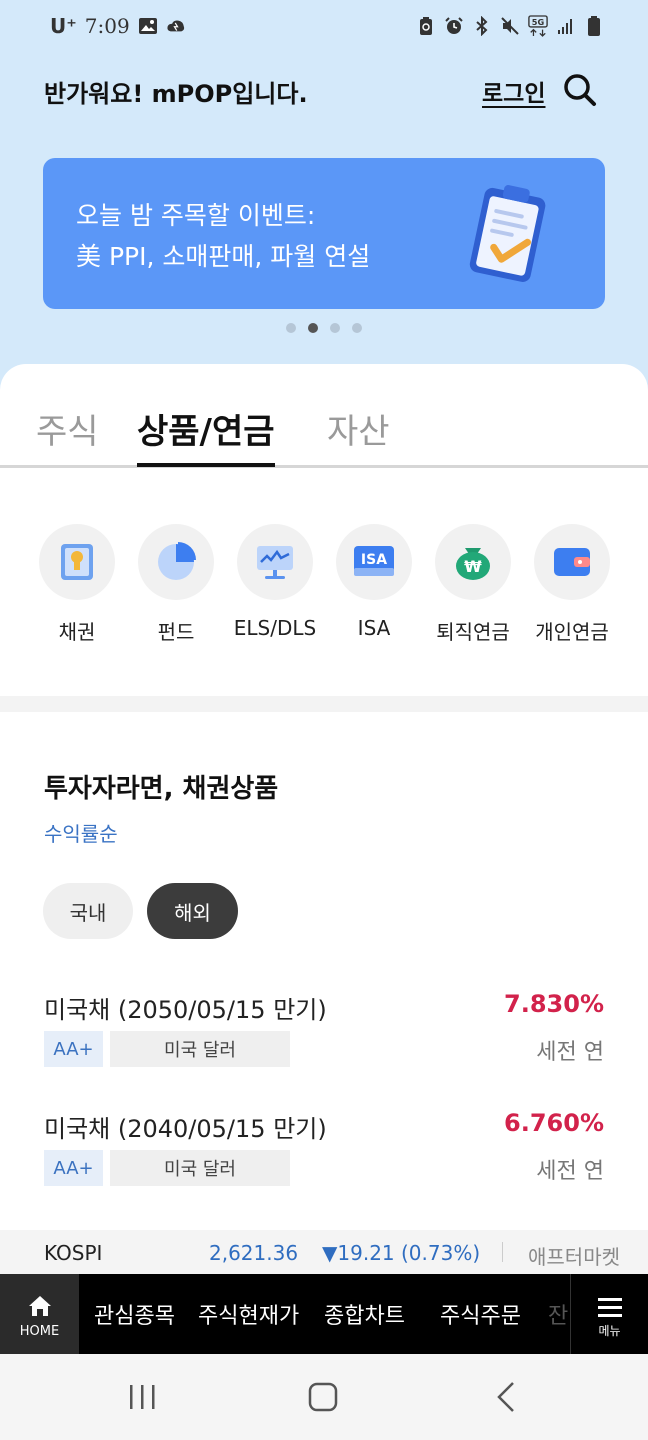 The height and width of the screenshot is (1440, 648). I want to click on svg-text: ISA, so click(374, 560).